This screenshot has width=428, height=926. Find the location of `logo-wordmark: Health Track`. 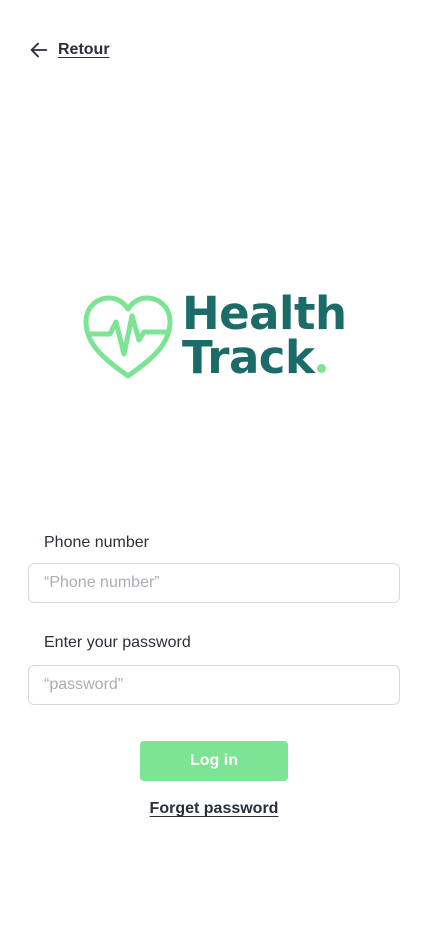

logo-wordmark: Health Track is located at coordinates (264, 333).